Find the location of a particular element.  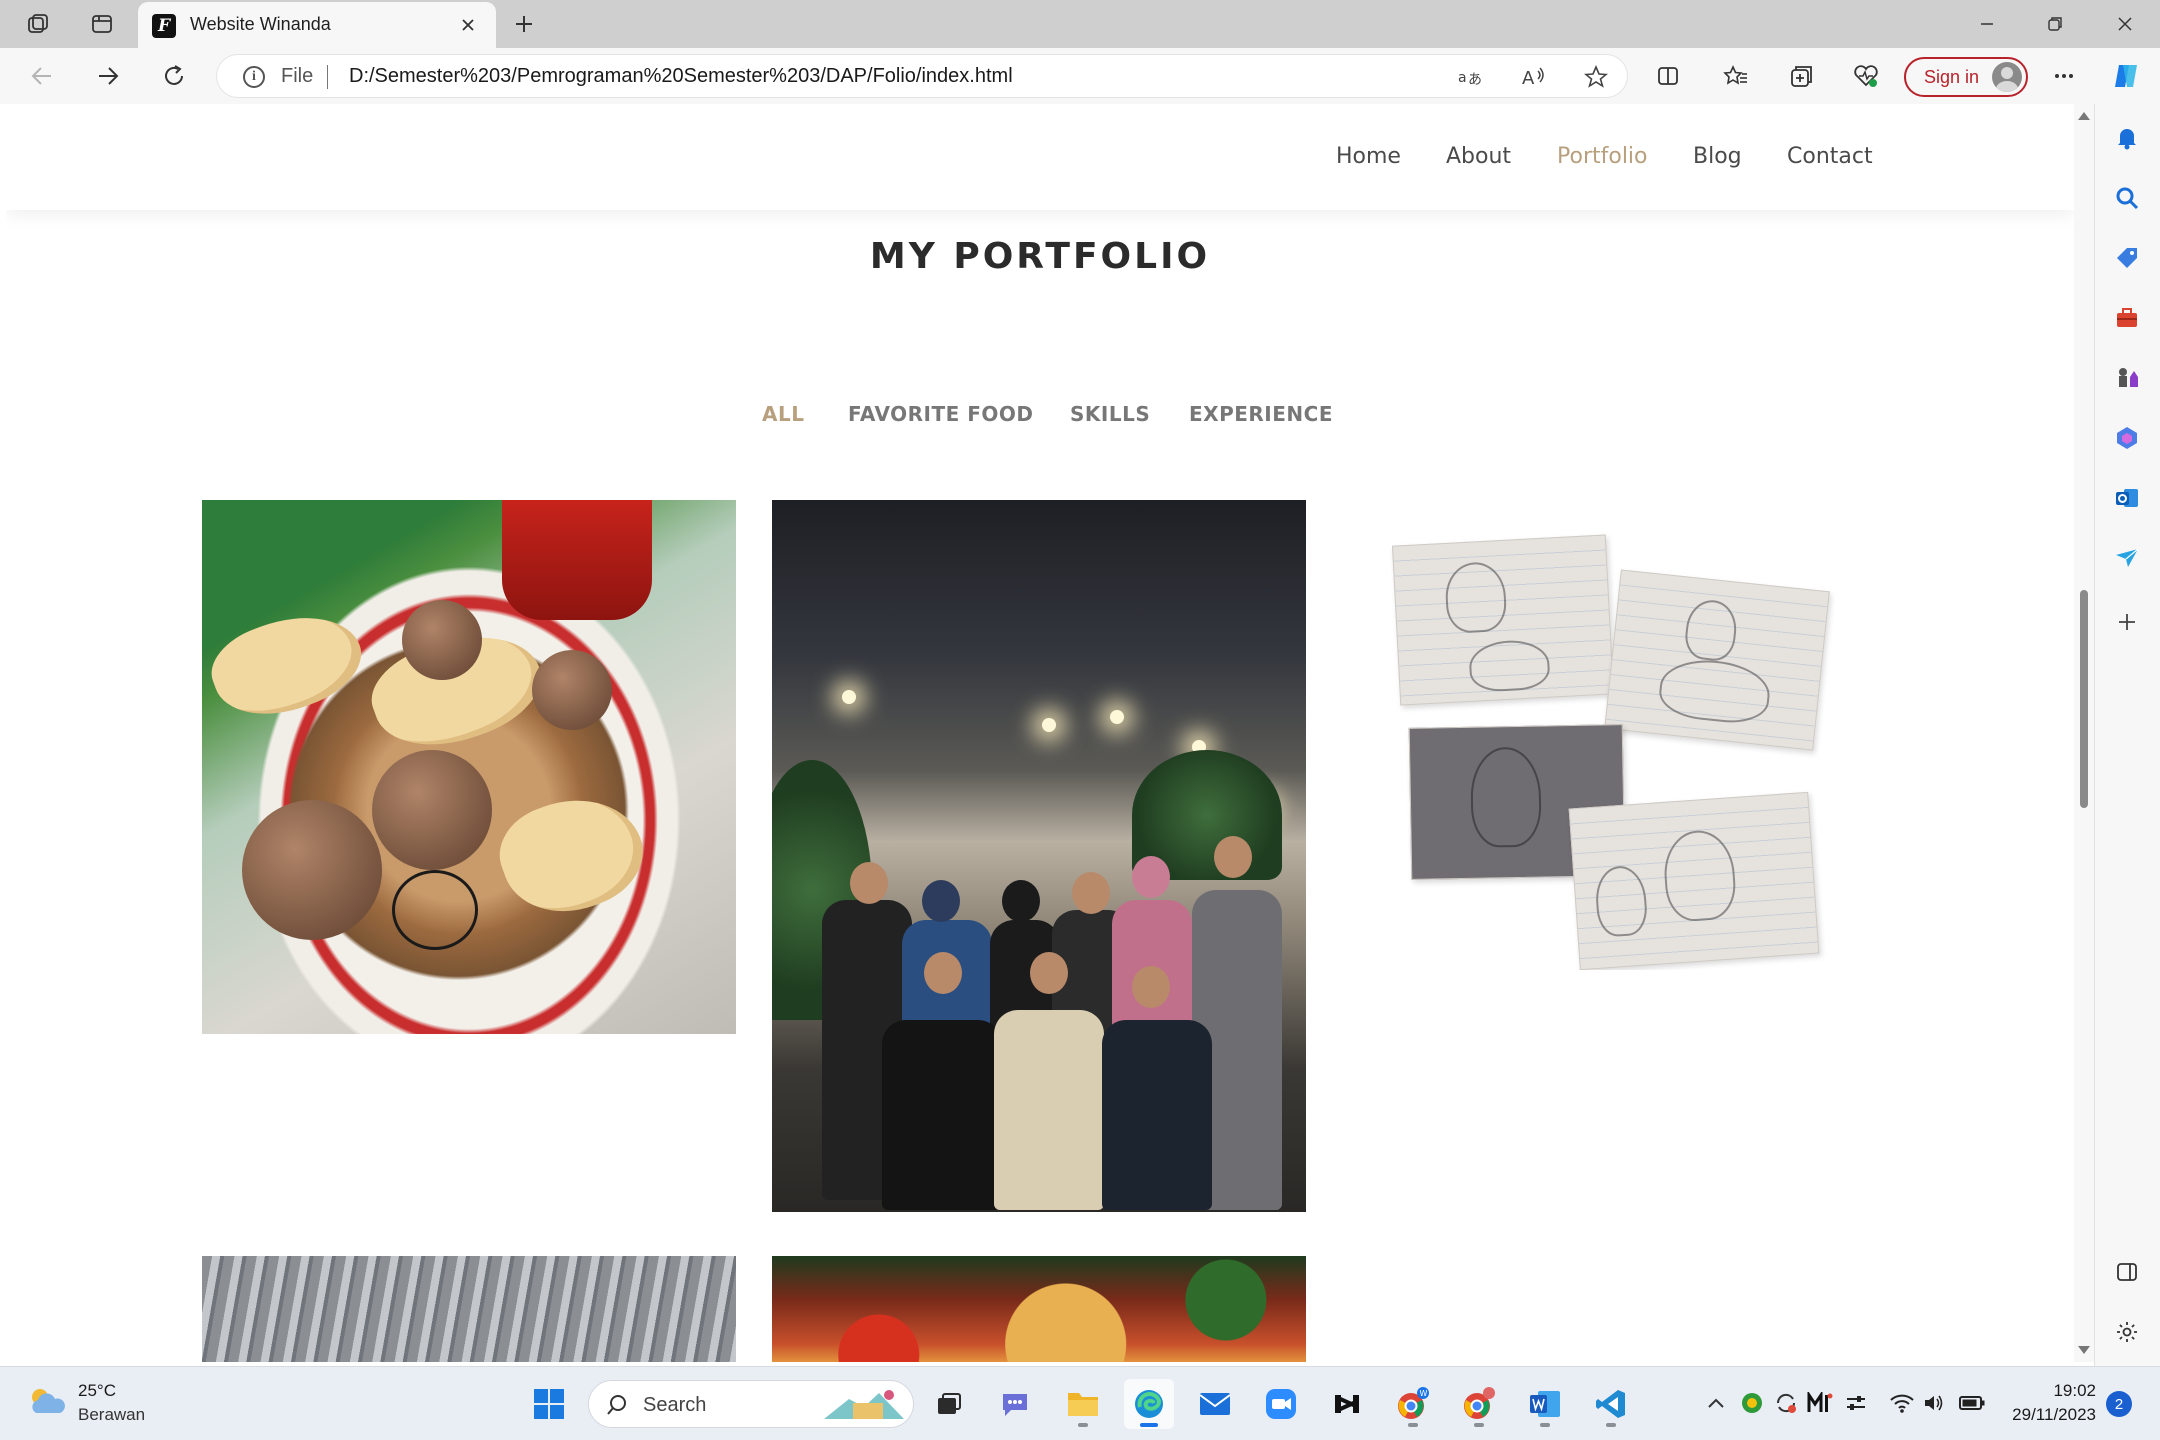

workspaces-icon is located at coordinates (38, 24).